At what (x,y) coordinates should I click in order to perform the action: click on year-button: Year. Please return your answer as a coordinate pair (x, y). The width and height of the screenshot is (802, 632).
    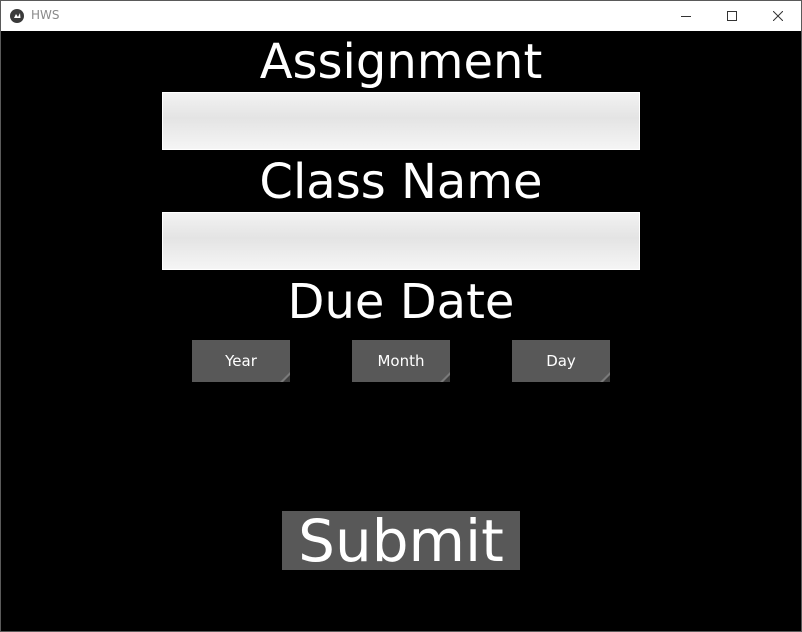
    Looking at the image, I should click on (241, 361).